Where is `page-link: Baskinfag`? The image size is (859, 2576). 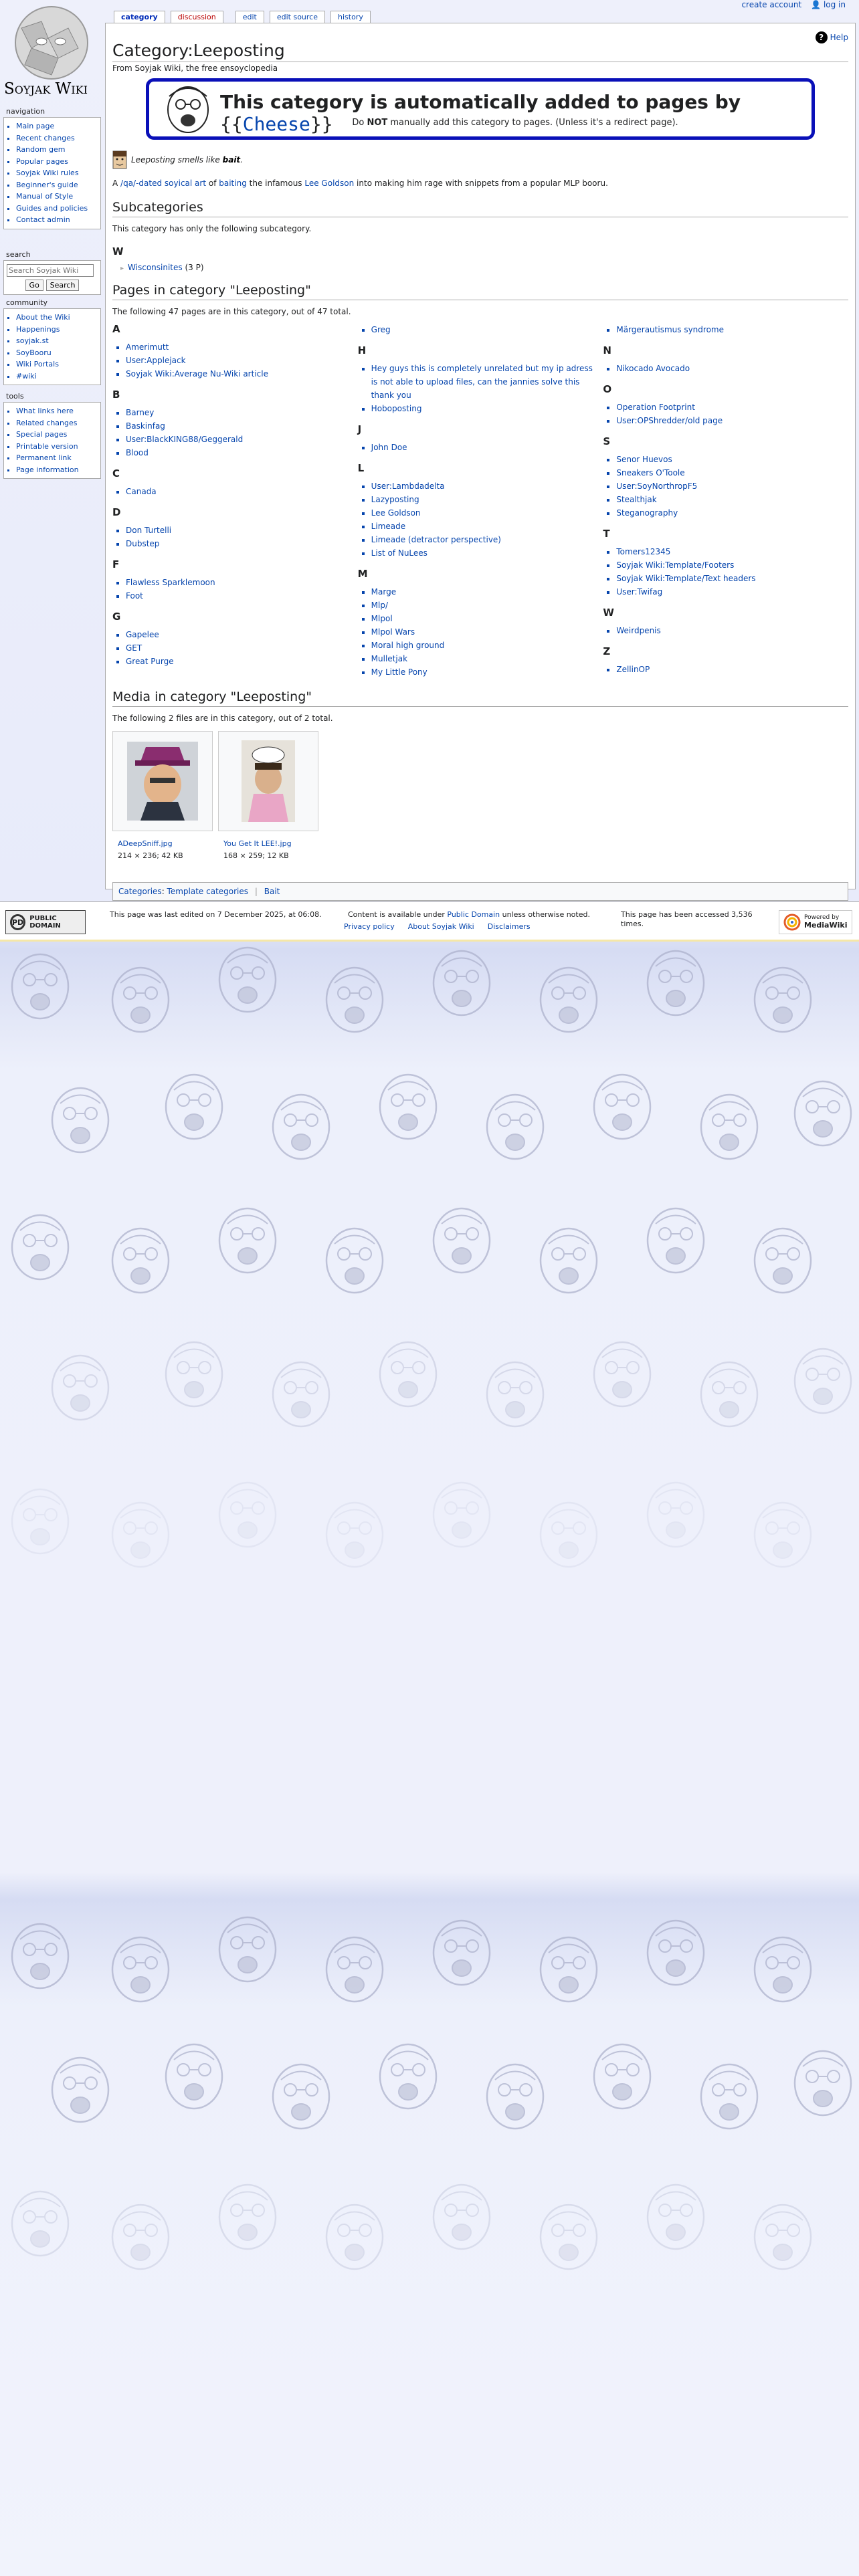 page-link: Baskinfag is located at coordinates (239, 426).